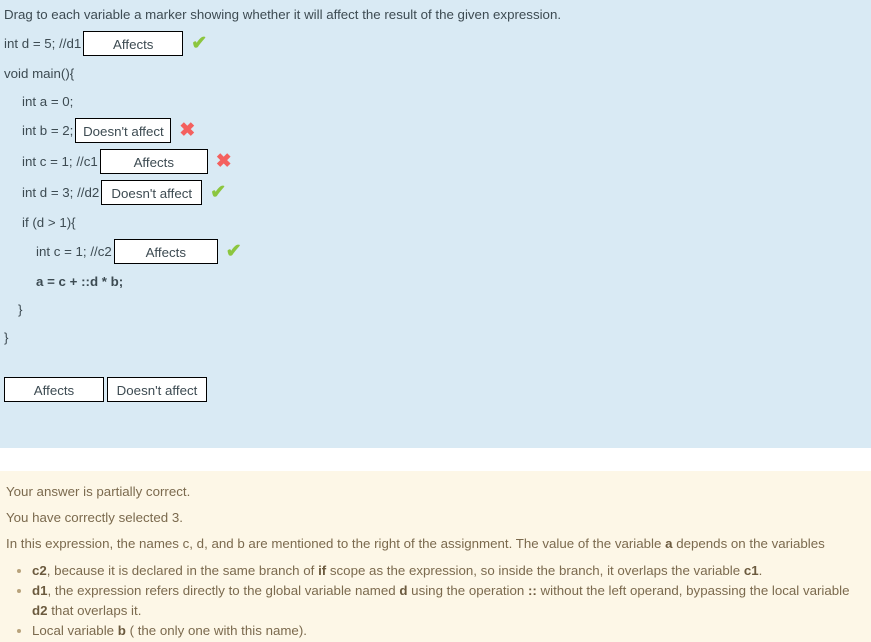 This screenshot has height=642, width=871. What do you see at coordinates (39, 570) in the screenshot?
I see `feedback-bullet-part: c2` at bounding box center [39, 570].